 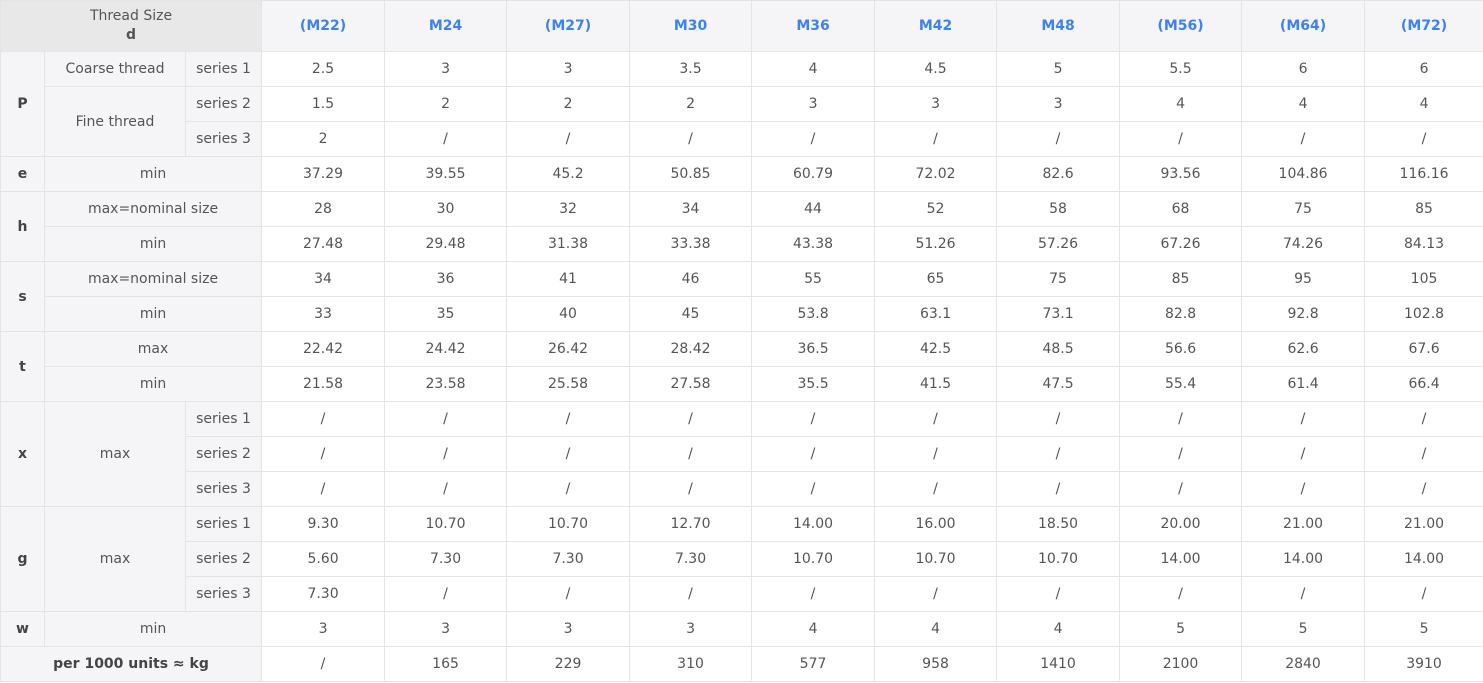 I want to click on value-cell: 5.5, so click(x=1181, y=69).